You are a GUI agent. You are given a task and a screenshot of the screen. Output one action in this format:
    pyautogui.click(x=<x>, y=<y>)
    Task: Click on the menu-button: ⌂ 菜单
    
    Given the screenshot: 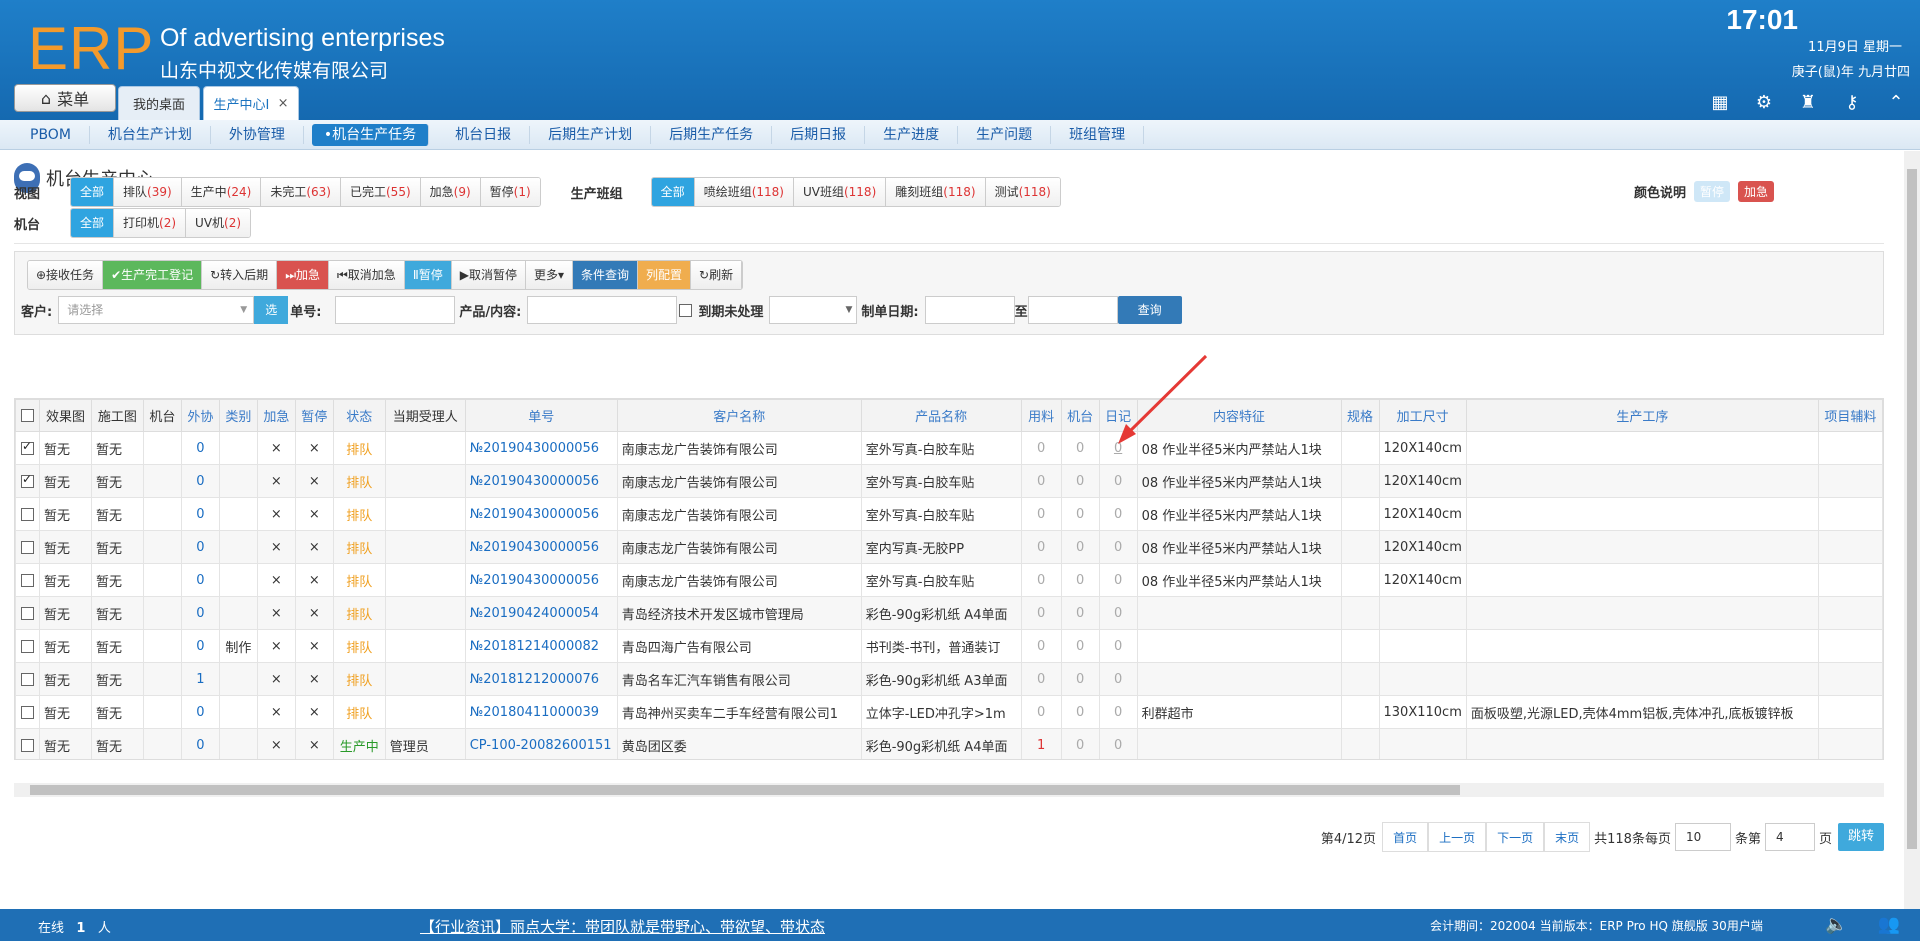 What is the action you would take?
    pyautogui.click(x=65, y=98)
    